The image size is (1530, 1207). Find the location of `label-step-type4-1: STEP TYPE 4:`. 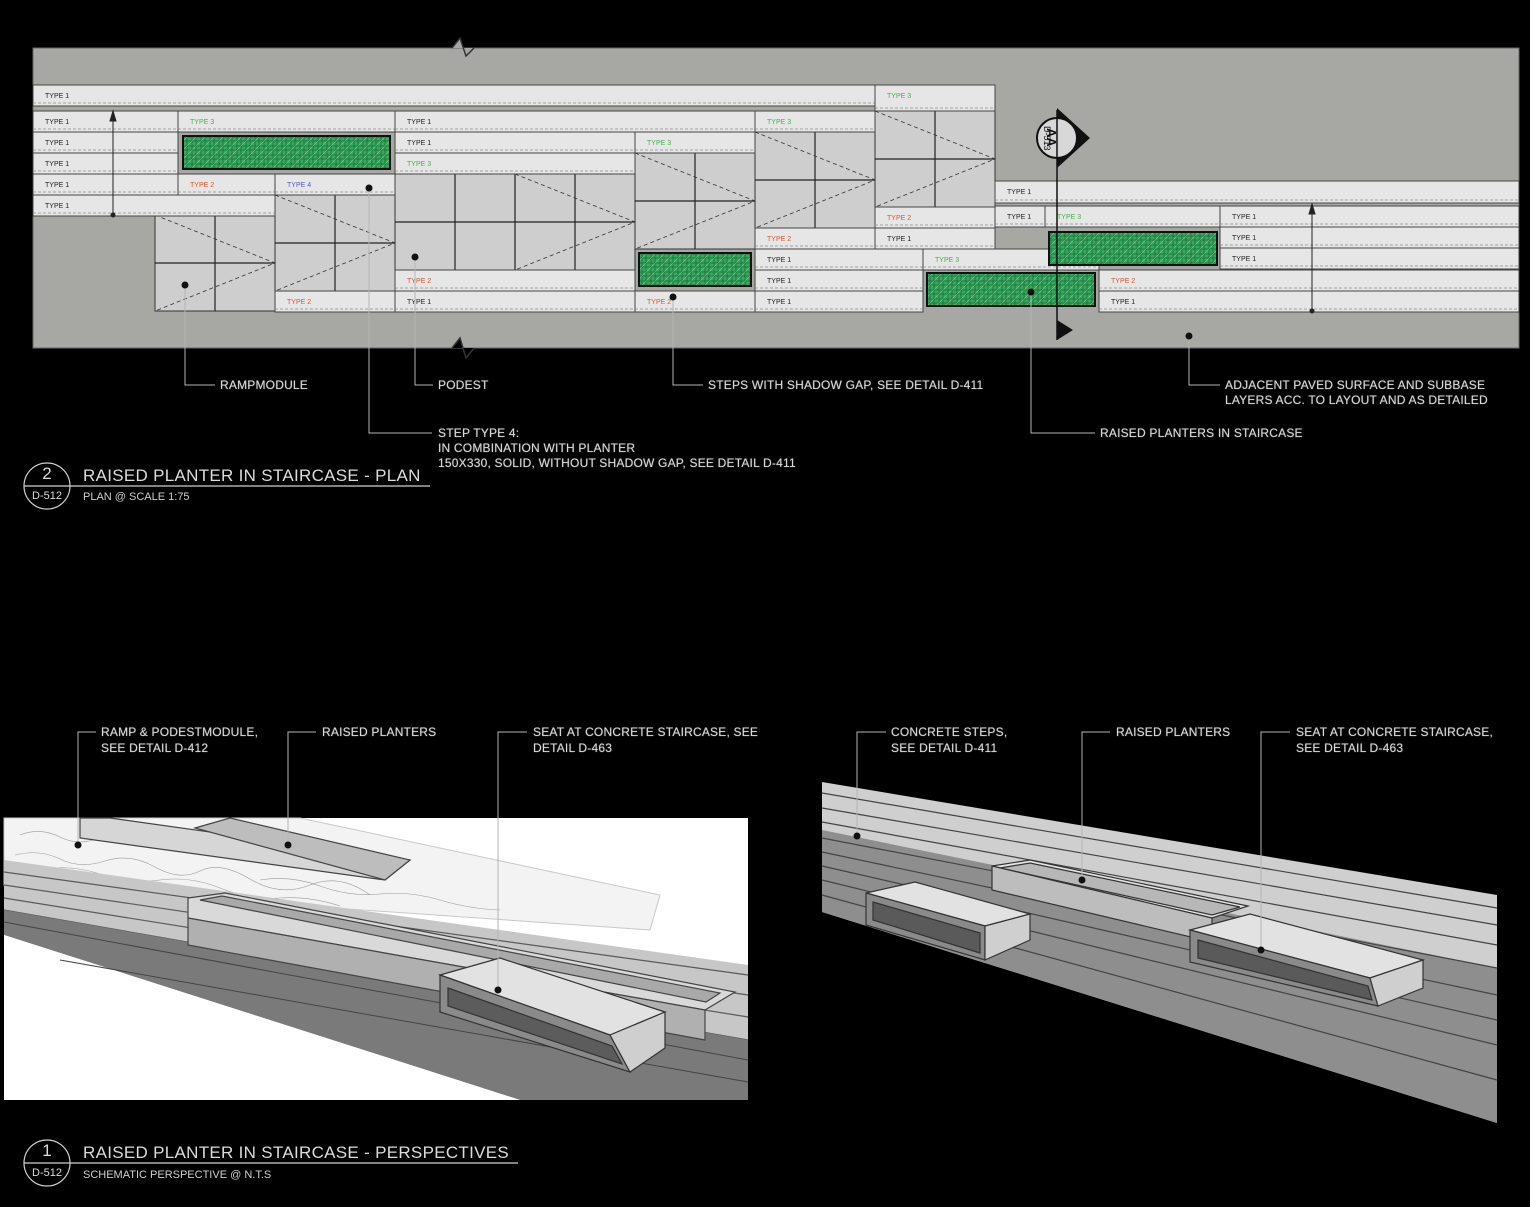

label-step-type4-1: STEP TYPE 4: is located at coordinates (479, 433).